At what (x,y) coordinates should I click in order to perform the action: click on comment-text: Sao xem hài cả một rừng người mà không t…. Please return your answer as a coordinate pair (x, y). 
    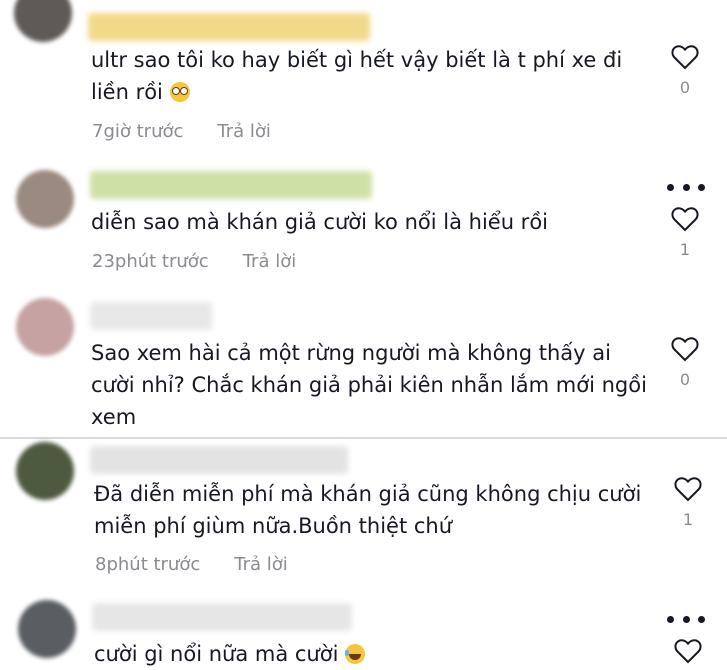
    Looking at the image, I should click on (371, 385).